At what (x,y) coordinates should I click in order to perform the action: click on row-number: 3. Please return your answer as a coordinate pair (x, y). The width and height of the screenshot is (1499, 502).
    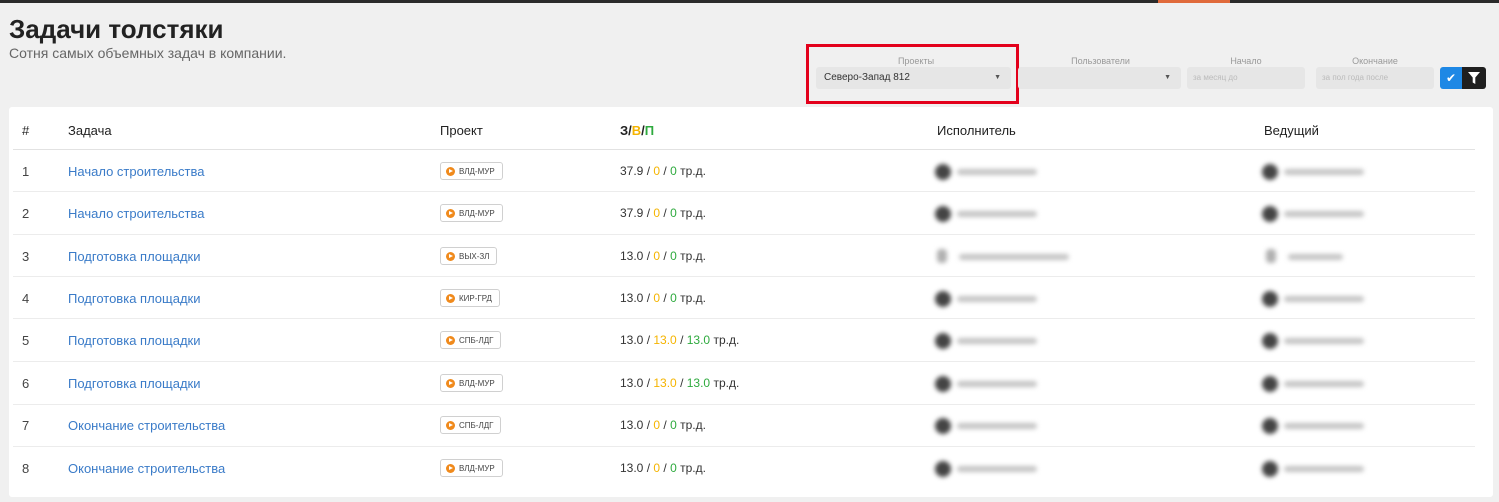
    Looking at the image, I should click on (26, 256).